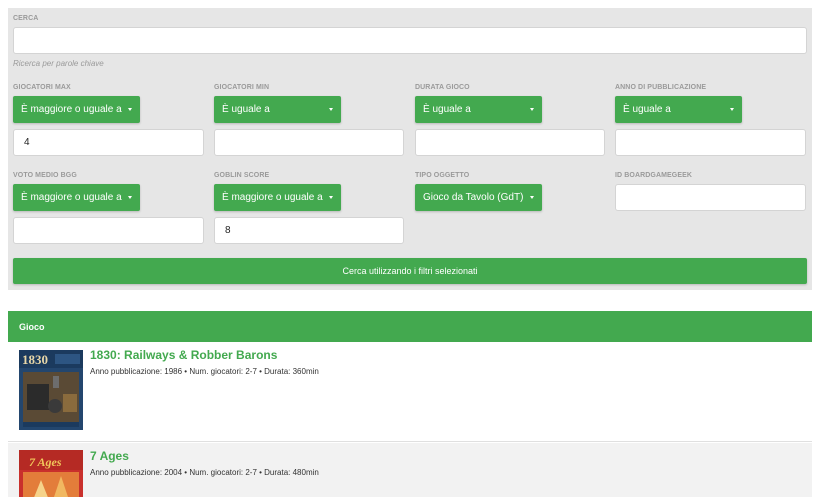 This screenshot has width=820, height=497. I want to click on search-input, so click(410, 40).